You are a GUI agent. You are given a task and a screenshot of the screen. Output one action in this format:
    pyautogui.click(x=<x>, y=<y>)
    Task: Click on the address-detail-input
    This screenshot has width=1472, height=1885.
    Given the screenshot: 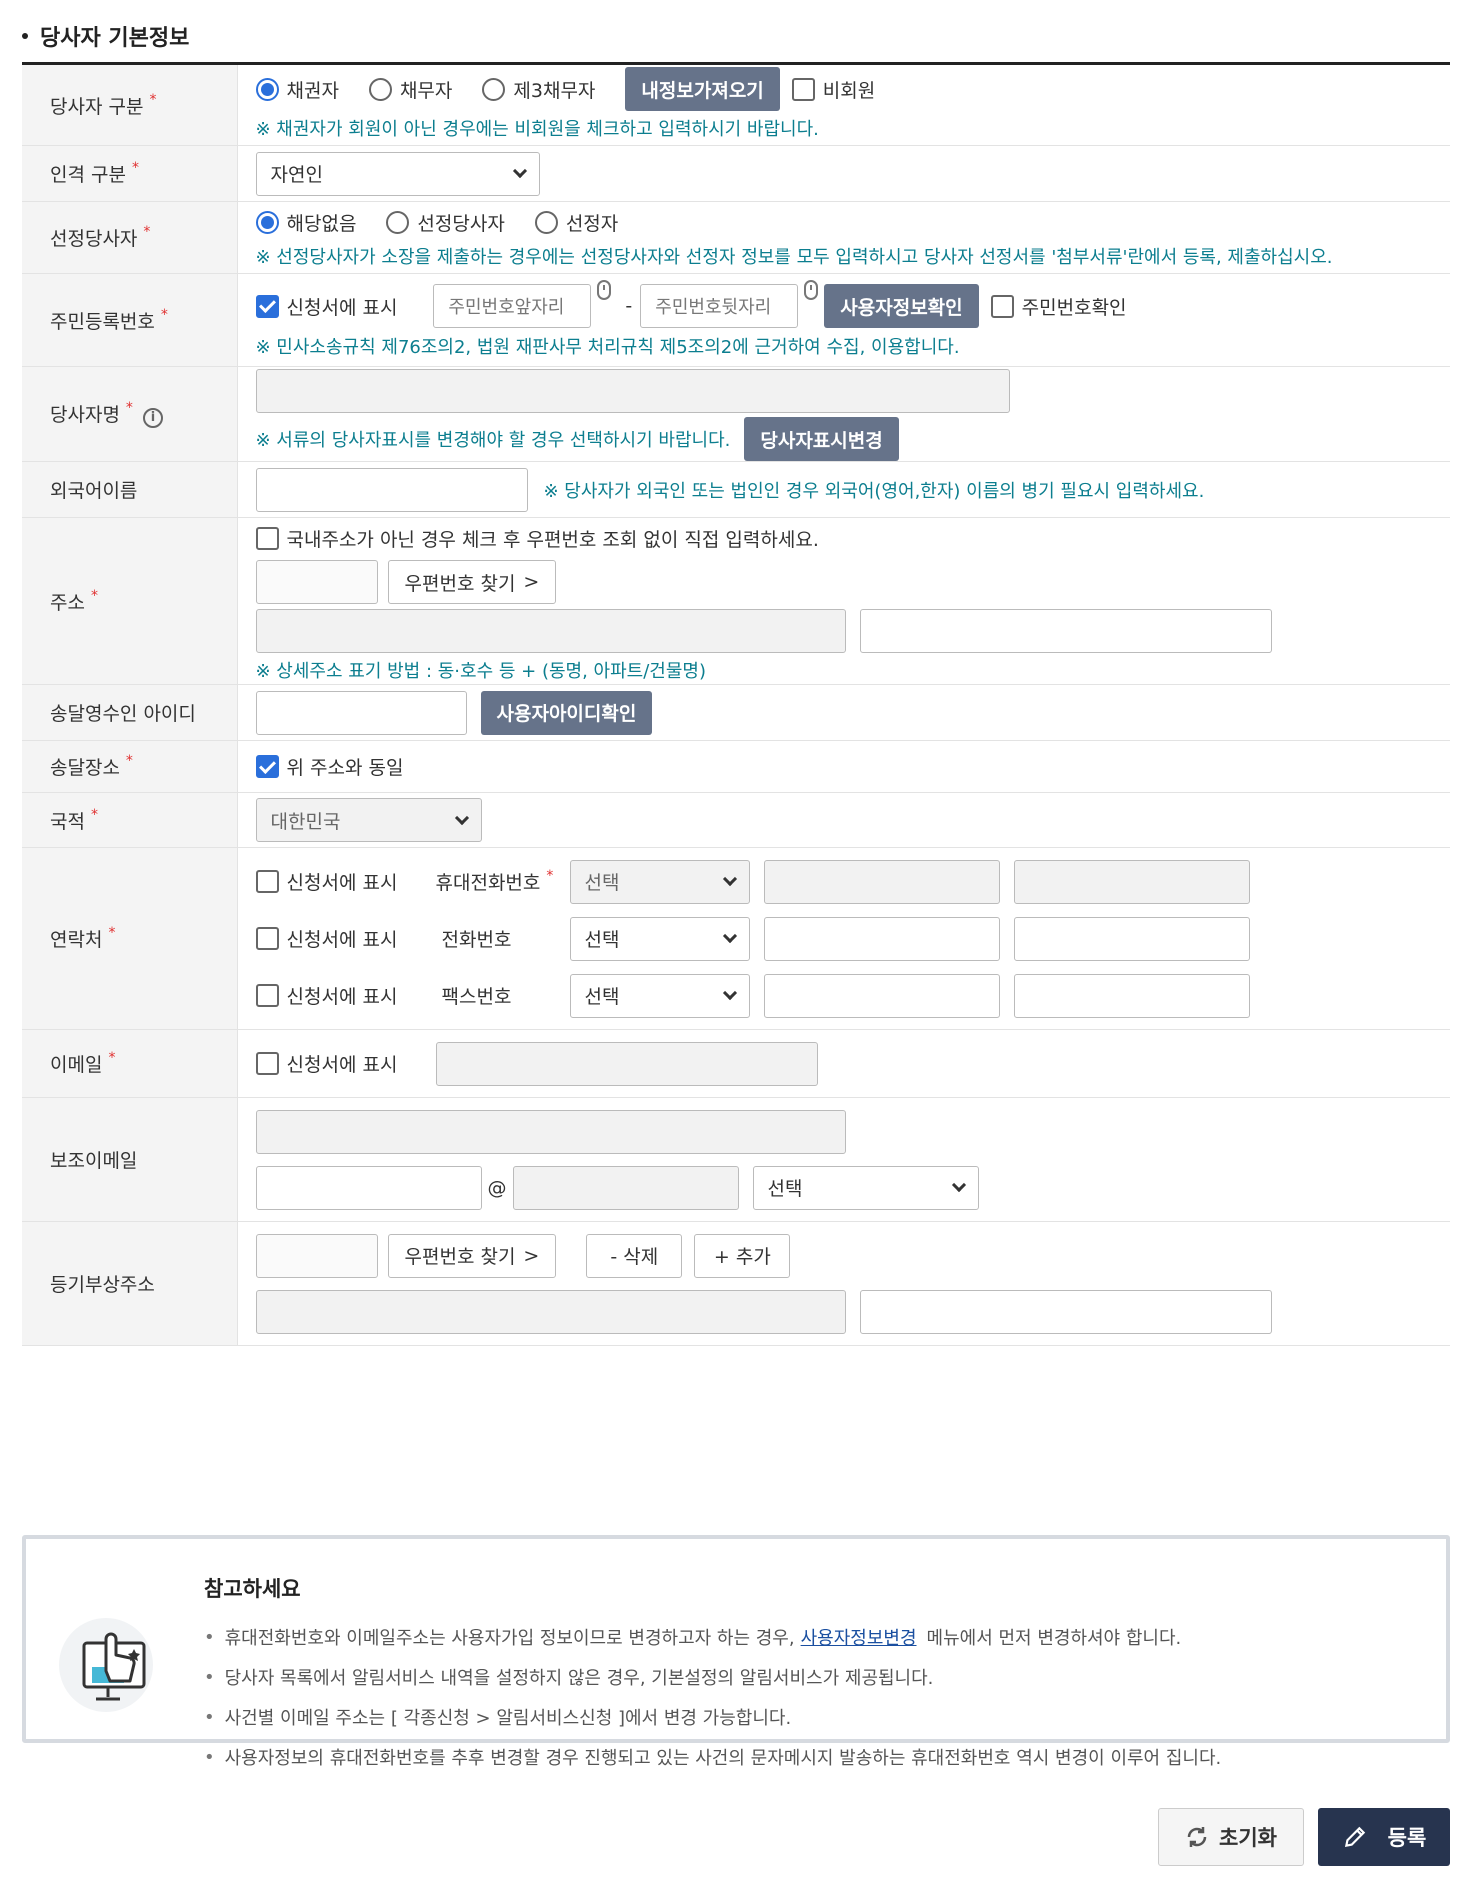 What is the action you would take?
    pyautogui.click(x=1065, y=631)
    